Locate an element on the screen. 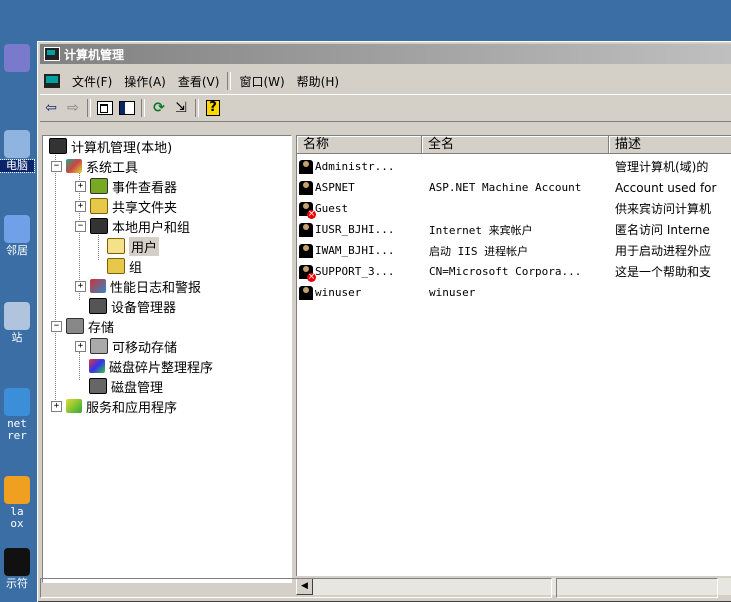 The image size is (731, 602). help-icon: ? is located at coordinates (213, 108).